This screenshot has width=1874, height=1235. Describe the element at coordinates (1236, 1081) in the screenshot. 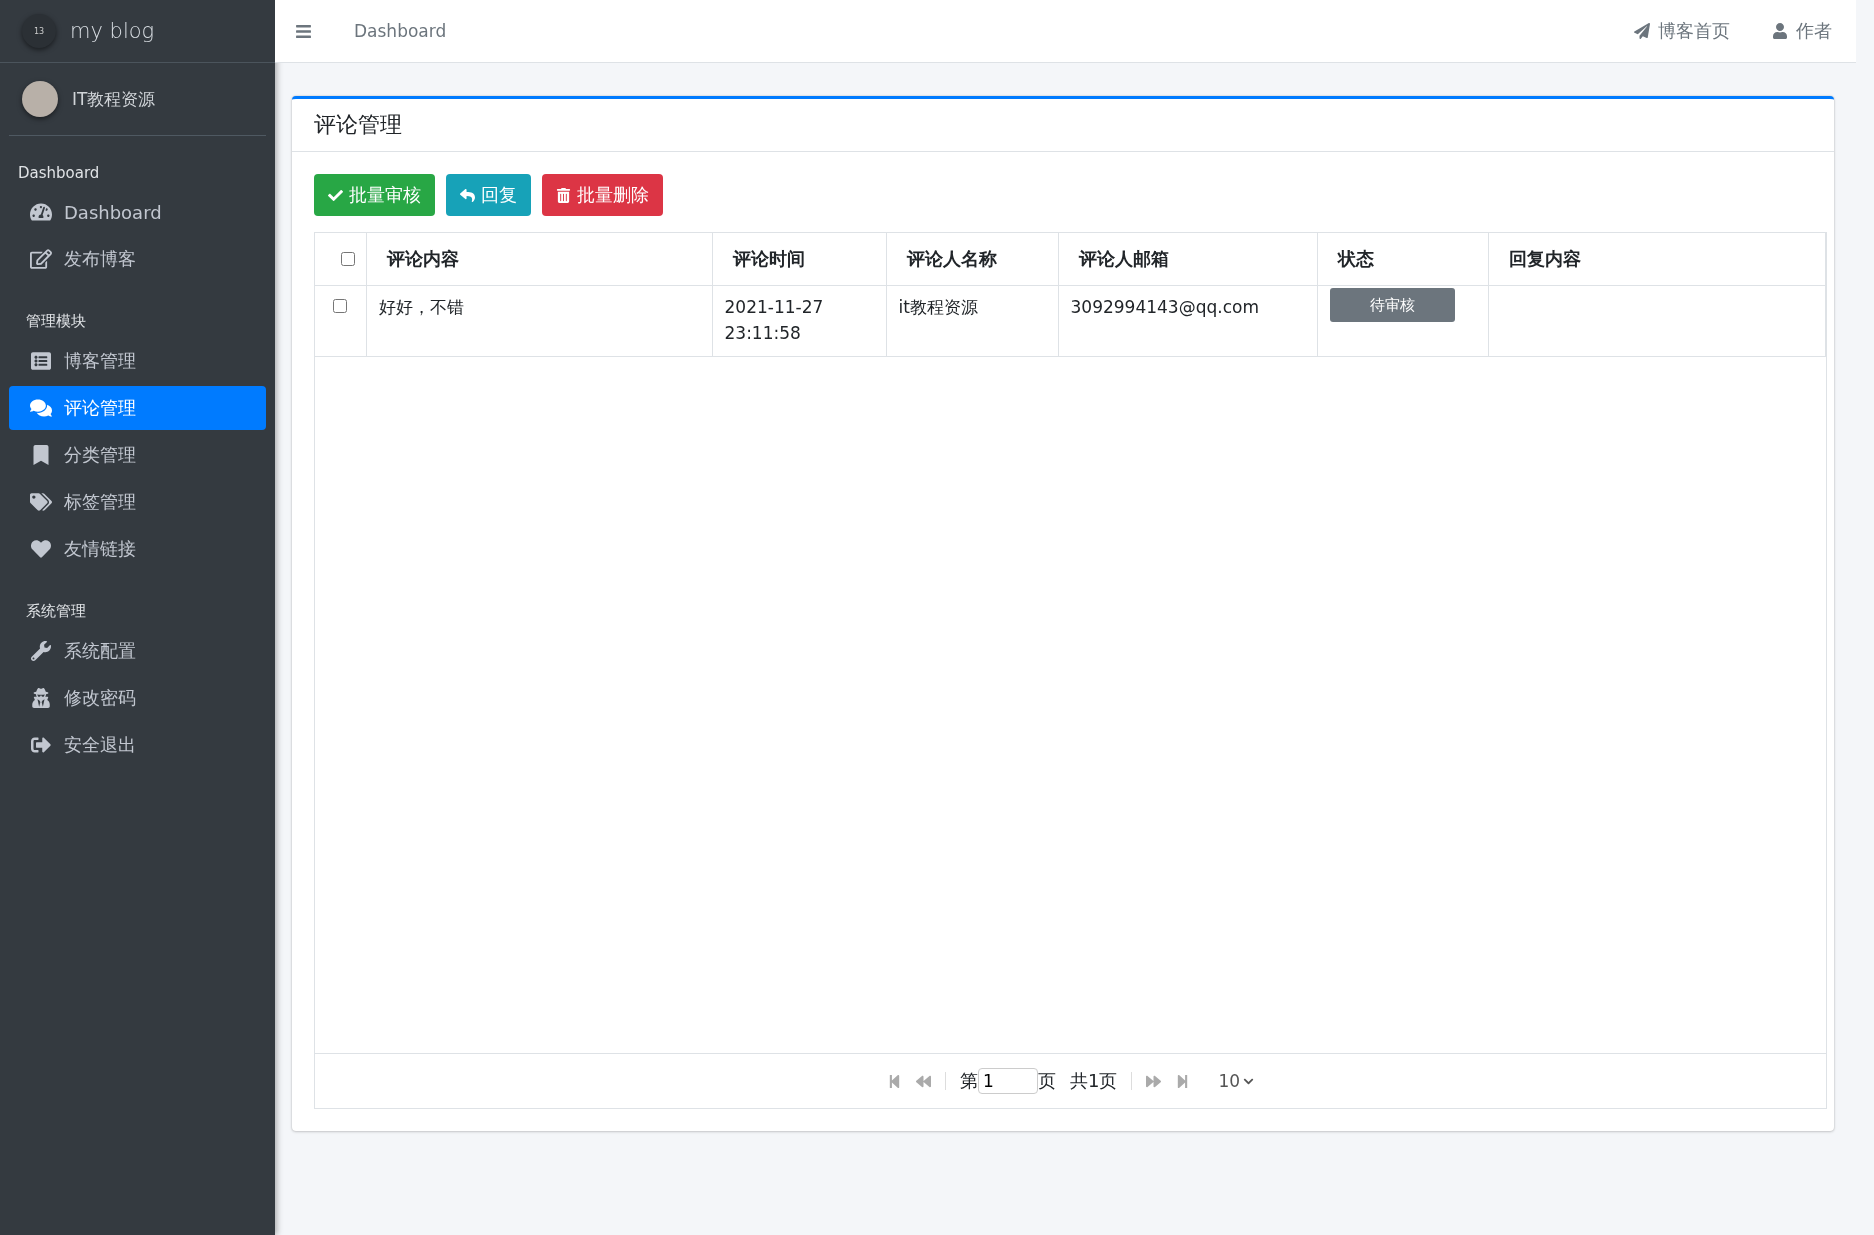

I see `page-size-select: 10` at that location.